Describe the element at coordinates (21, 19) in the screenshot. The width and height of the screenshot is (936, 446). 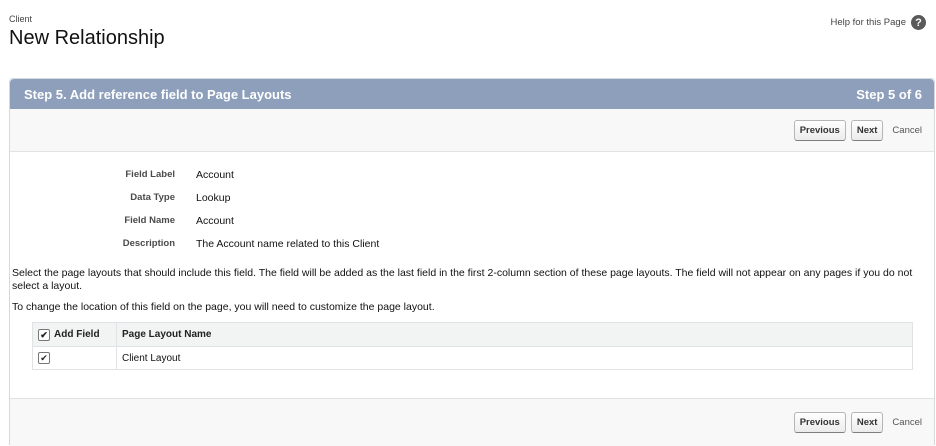
I see `object-label: Client` at that location.